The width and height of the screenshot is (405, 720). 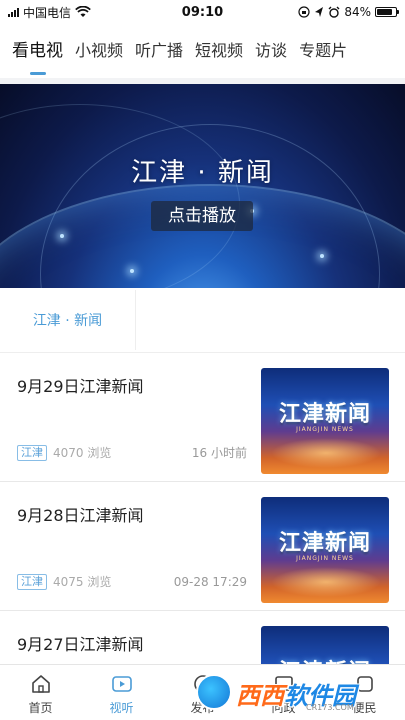 I want to click on news-title: 9月28日江津新闻, so click(x=80, y=514).